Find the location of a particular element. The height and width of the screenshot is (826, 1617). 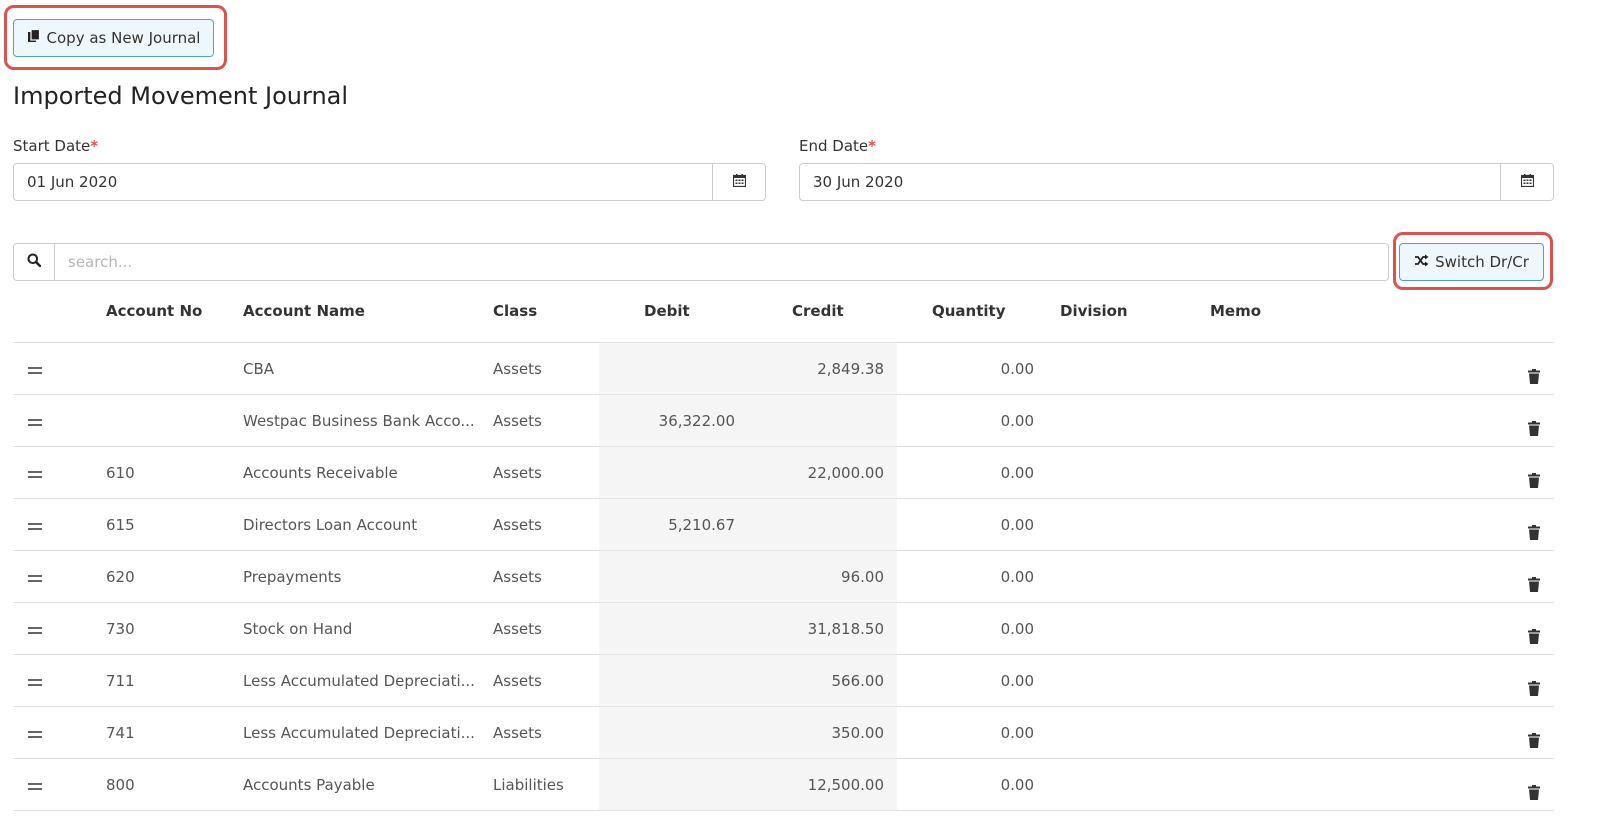

end-date-field: 30 Jun 2020 is located at coordinates (1176, 182).